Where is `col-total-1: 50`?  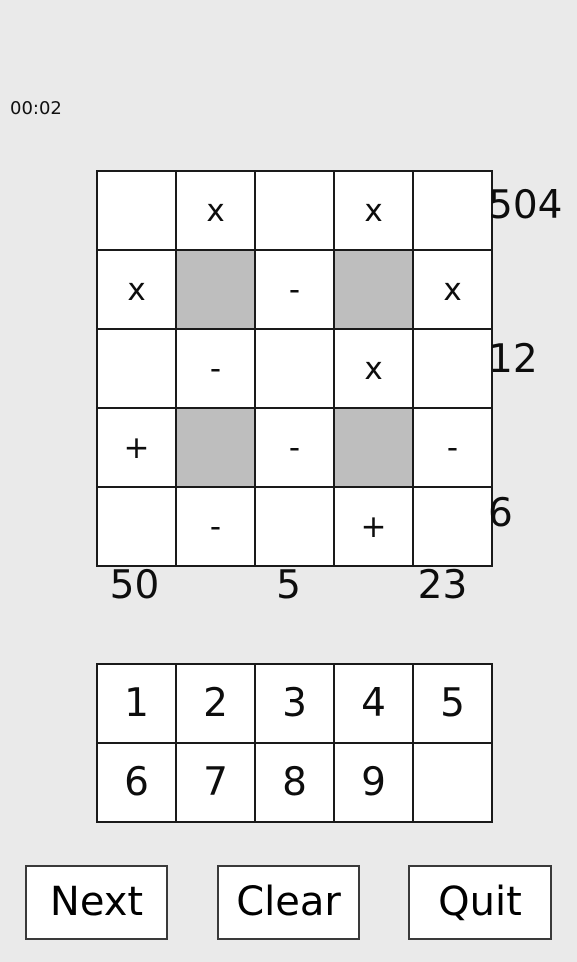 col-total-1: 50 is located at coordinates (134, 585).